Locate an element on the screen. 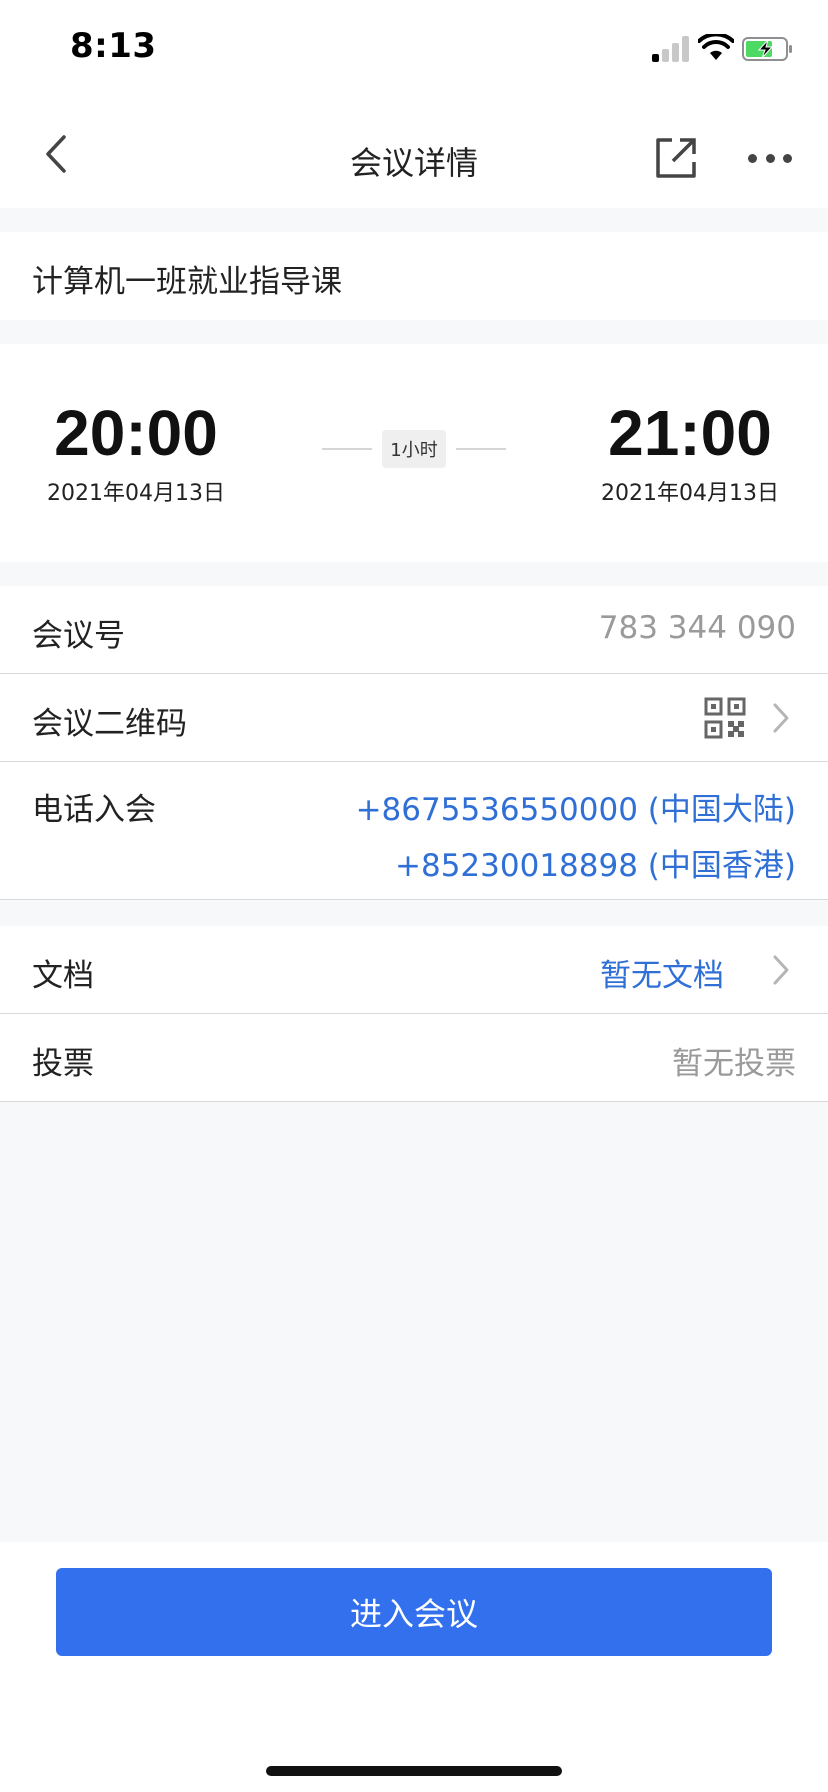 The image size is (828, 1792). meeting-extras-list: 文档 暂无文档 投票 暂无投票 is located at coordinates (414, 1014).